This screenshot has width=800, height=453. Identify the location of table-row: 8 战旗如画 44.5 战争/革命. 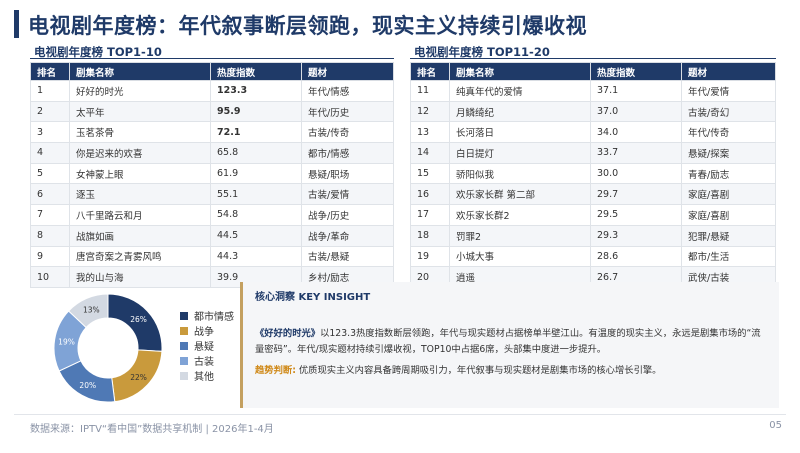
(212, 235).